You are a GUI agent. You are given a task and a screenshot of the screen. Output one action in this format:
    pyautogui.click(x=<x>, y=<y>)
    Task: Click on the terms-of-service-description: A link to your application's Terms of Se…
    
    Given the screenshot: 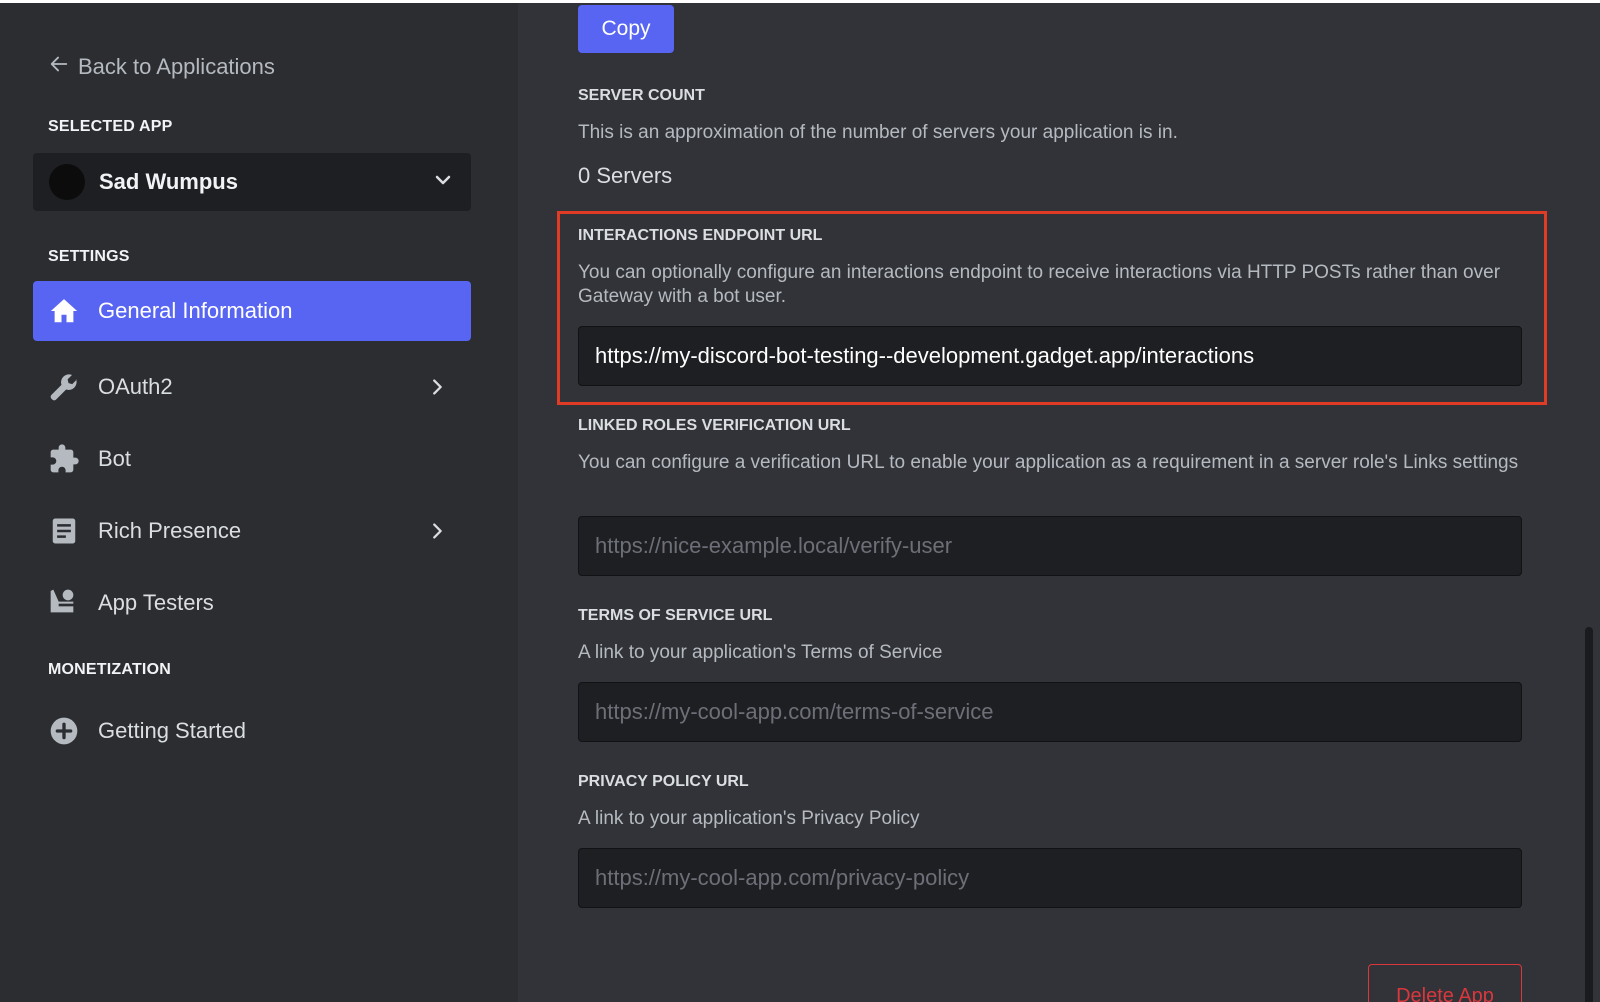 What is the action you would take?
    pyautogui.click(x=760, y=652)
    